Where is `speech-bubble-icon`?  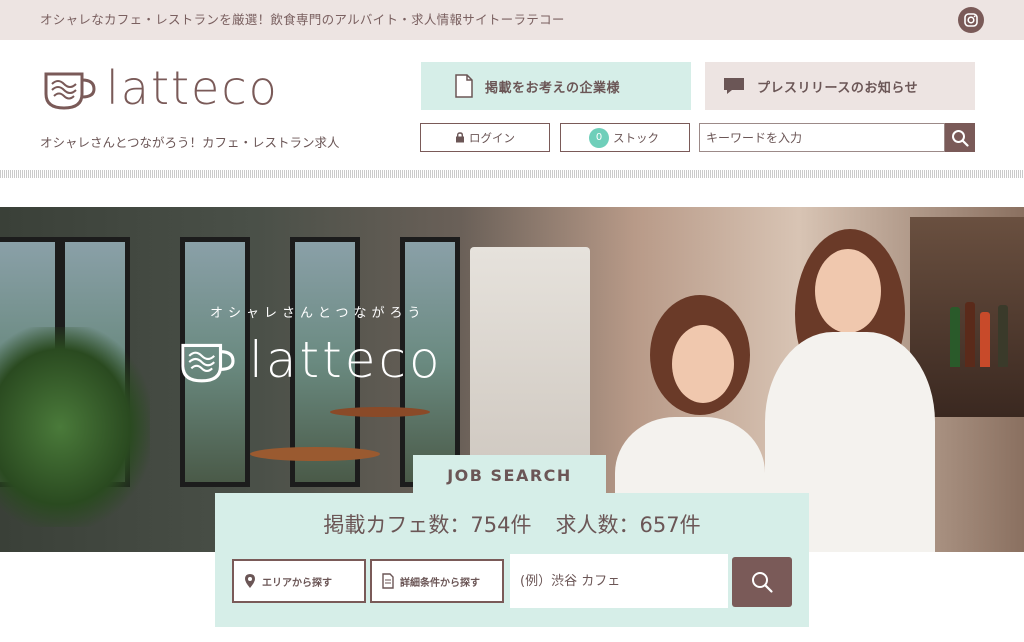 speech-bubble-icon is located at coordinates (734, 86).